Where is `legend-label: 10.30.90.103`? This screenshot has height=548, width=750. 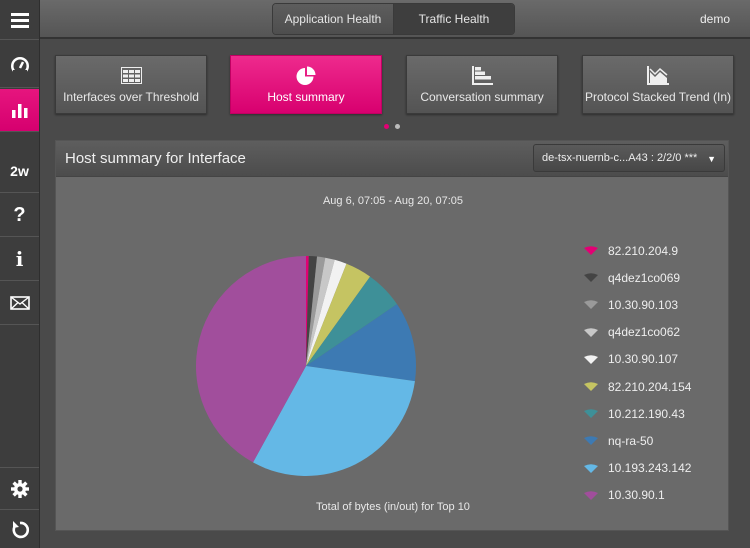
legend-label: 10.30.90.103 is located at coordinates (643, 304).